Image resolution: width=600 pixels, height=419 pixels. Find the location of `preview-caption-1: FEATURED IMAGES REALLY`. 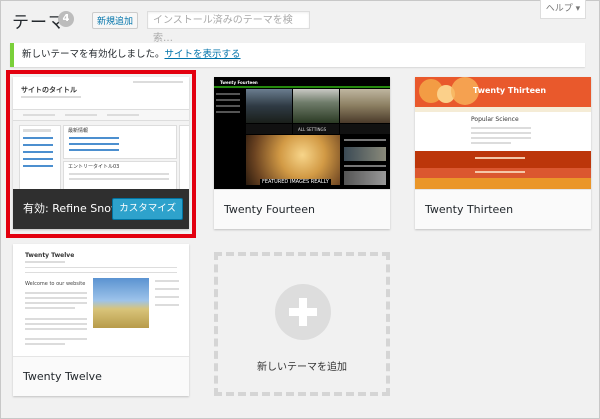

preview-caption-1: FEATURED IMAGES REALLY is located at coordinates (295, 182).